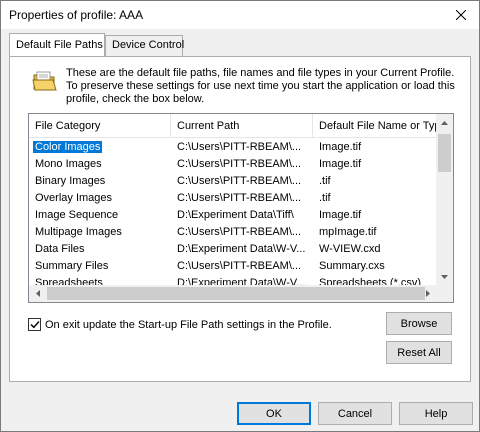 This screenshot has height=432, width=480. I want to click on tab-default-file-paths: Default File Paths, so click(57, 44).